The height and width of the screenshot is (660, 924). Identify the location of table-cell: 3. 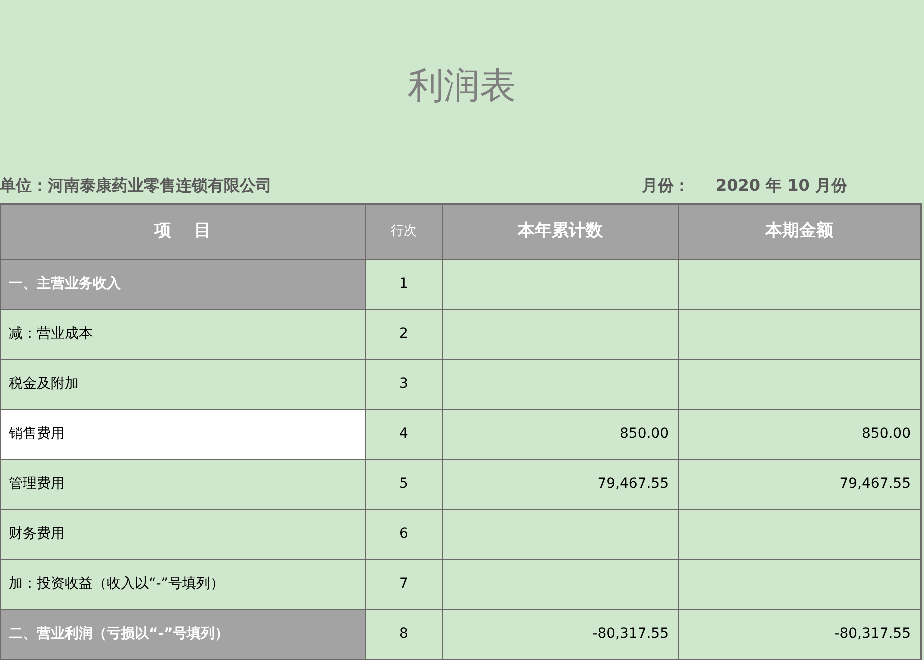
(404, 384).